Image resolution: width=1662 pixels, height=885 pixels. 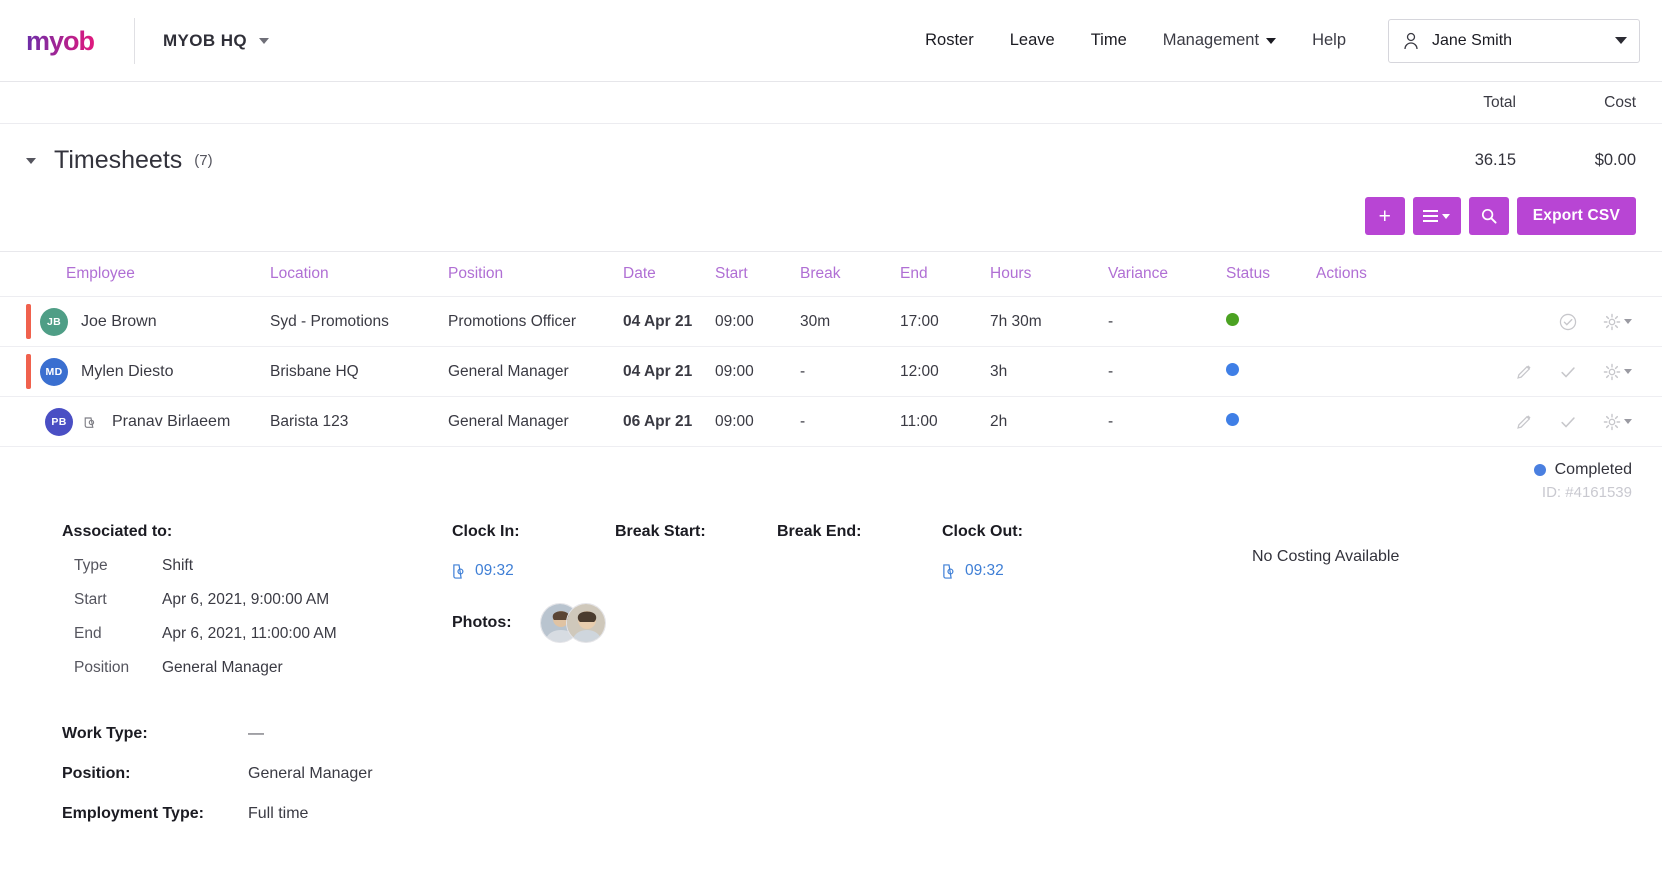 I want to click on cell-end: 11:00, so click(x=945, y=421).